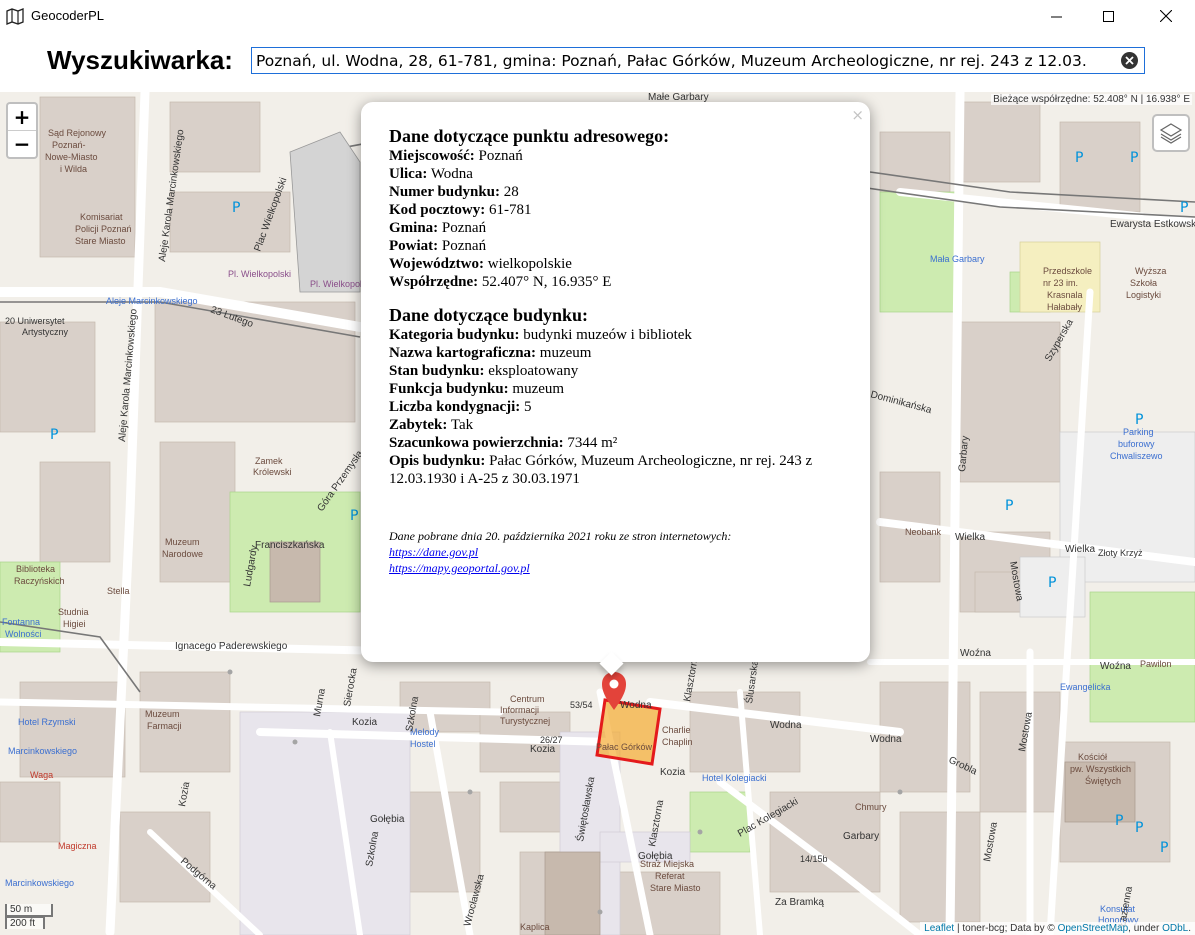 The width and height of the screenshot is (1195, 935). What do you see at coordinates (533, 371) in the screenshot?
I see `building-row-value: eksploatowany` at bounding box center [533, 371].